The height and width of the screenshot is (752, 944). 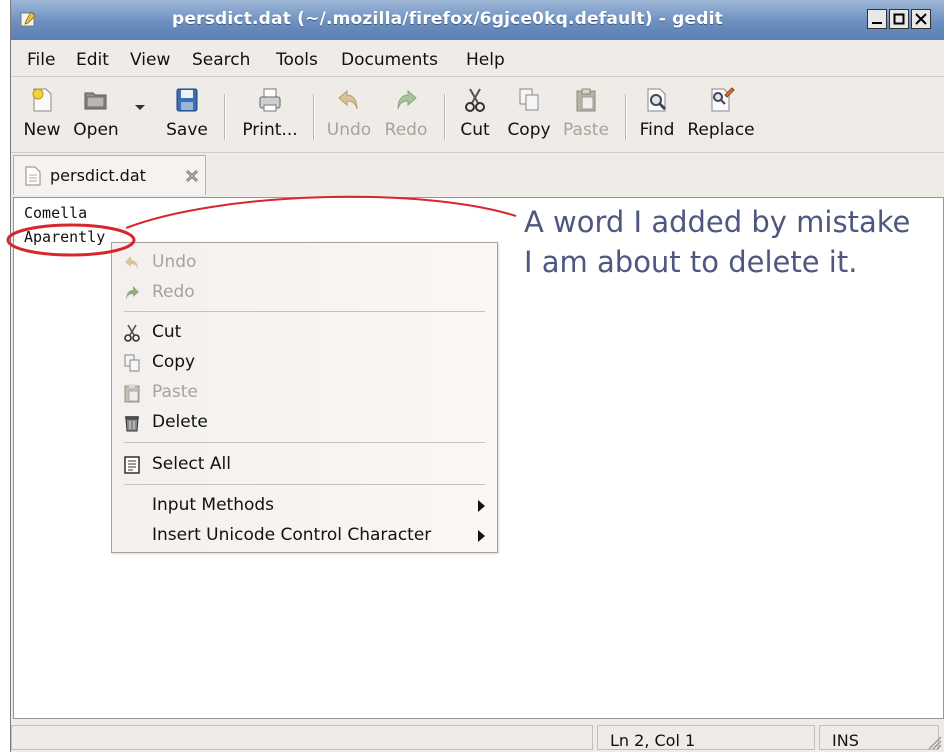 What do you see at coordinates (477, 175) in the screenshot?
I see `tab-bar: persdict.dat` at bounding box center [477, 175].